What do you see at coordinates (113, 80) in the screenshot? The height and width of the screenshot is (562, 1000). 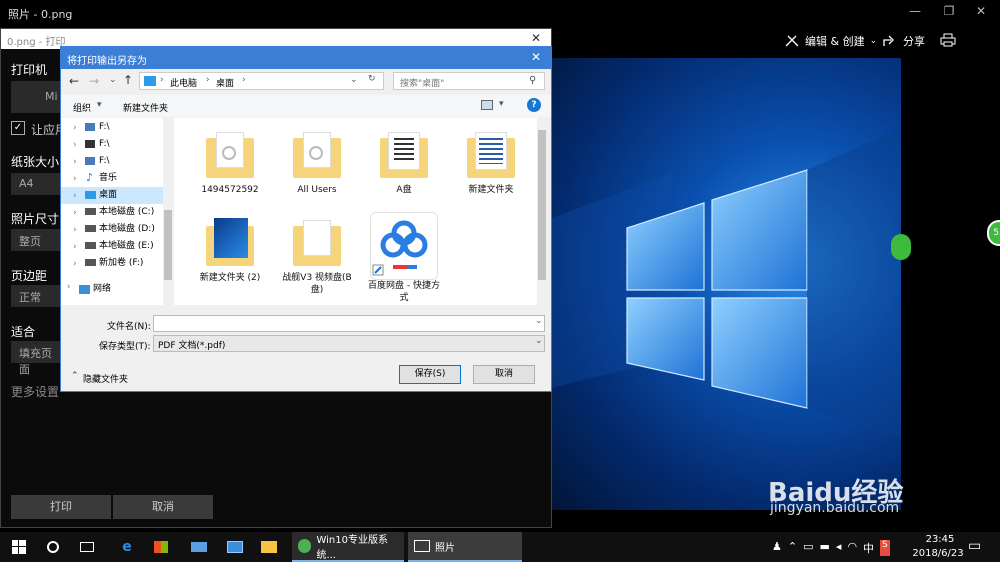 I see `history-dropdown-icon: ⌄` at bounding box center [113, 80].